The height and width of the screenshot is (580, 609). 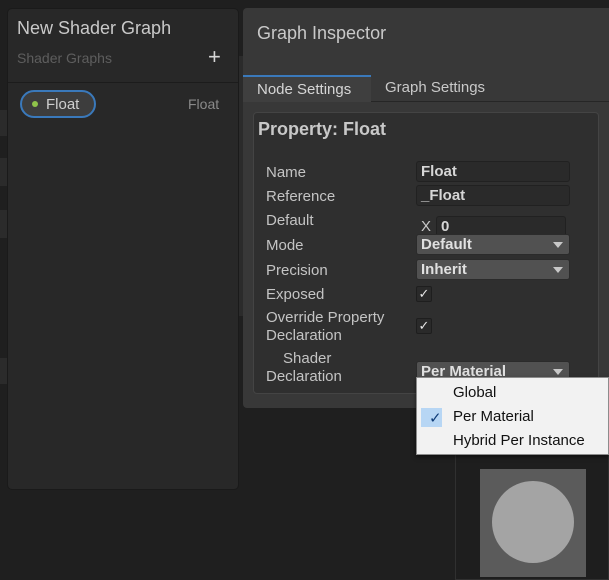 What do you see at coordinates (301, 196) in the screenshot?
I see `reference-label: Reference` at bounding box center [301, 196].